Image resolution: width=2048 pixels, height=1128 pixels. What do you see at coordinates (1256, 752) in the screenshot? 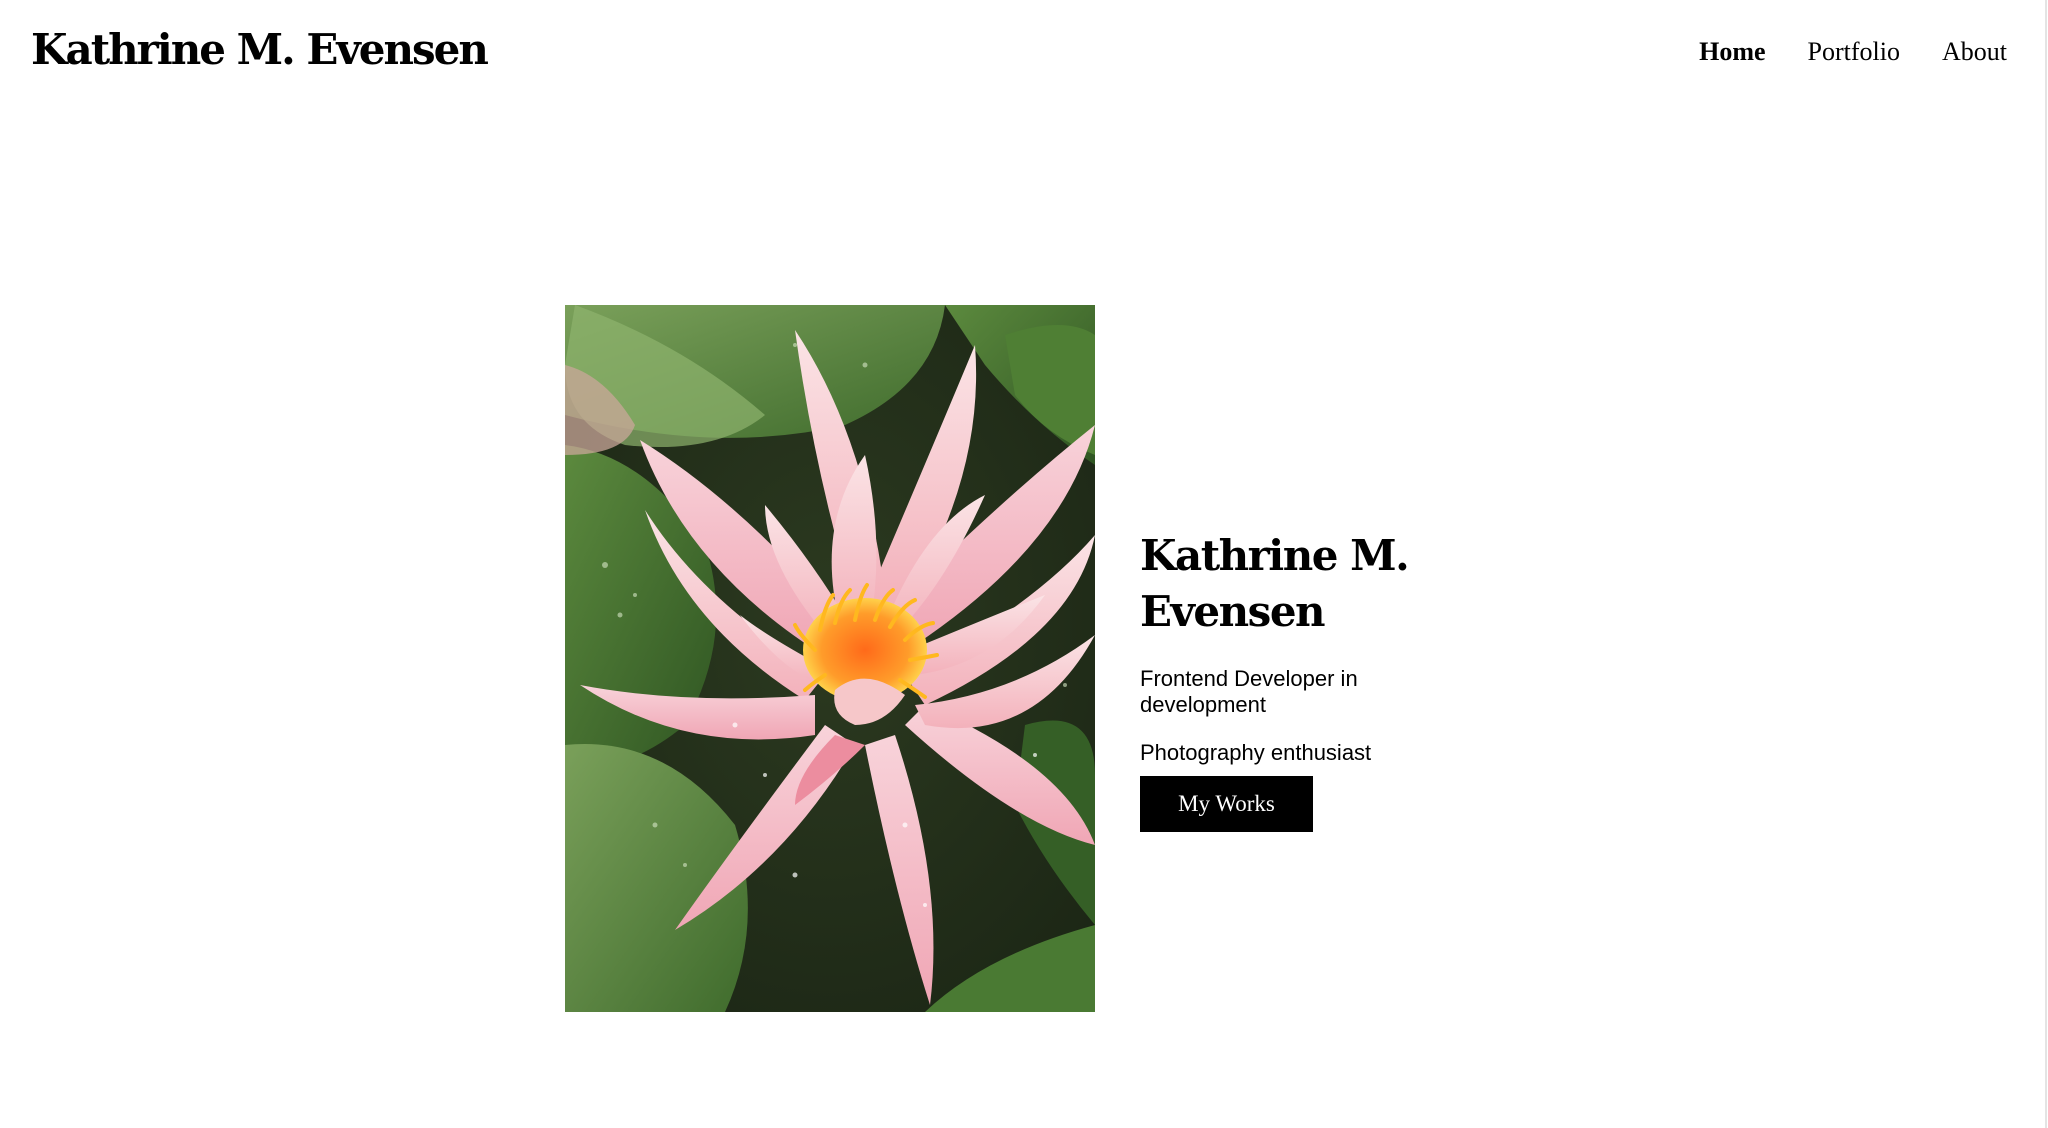
I see `hero-hobby-text: Photography enthusiast` at bounding box center [1256, 752].